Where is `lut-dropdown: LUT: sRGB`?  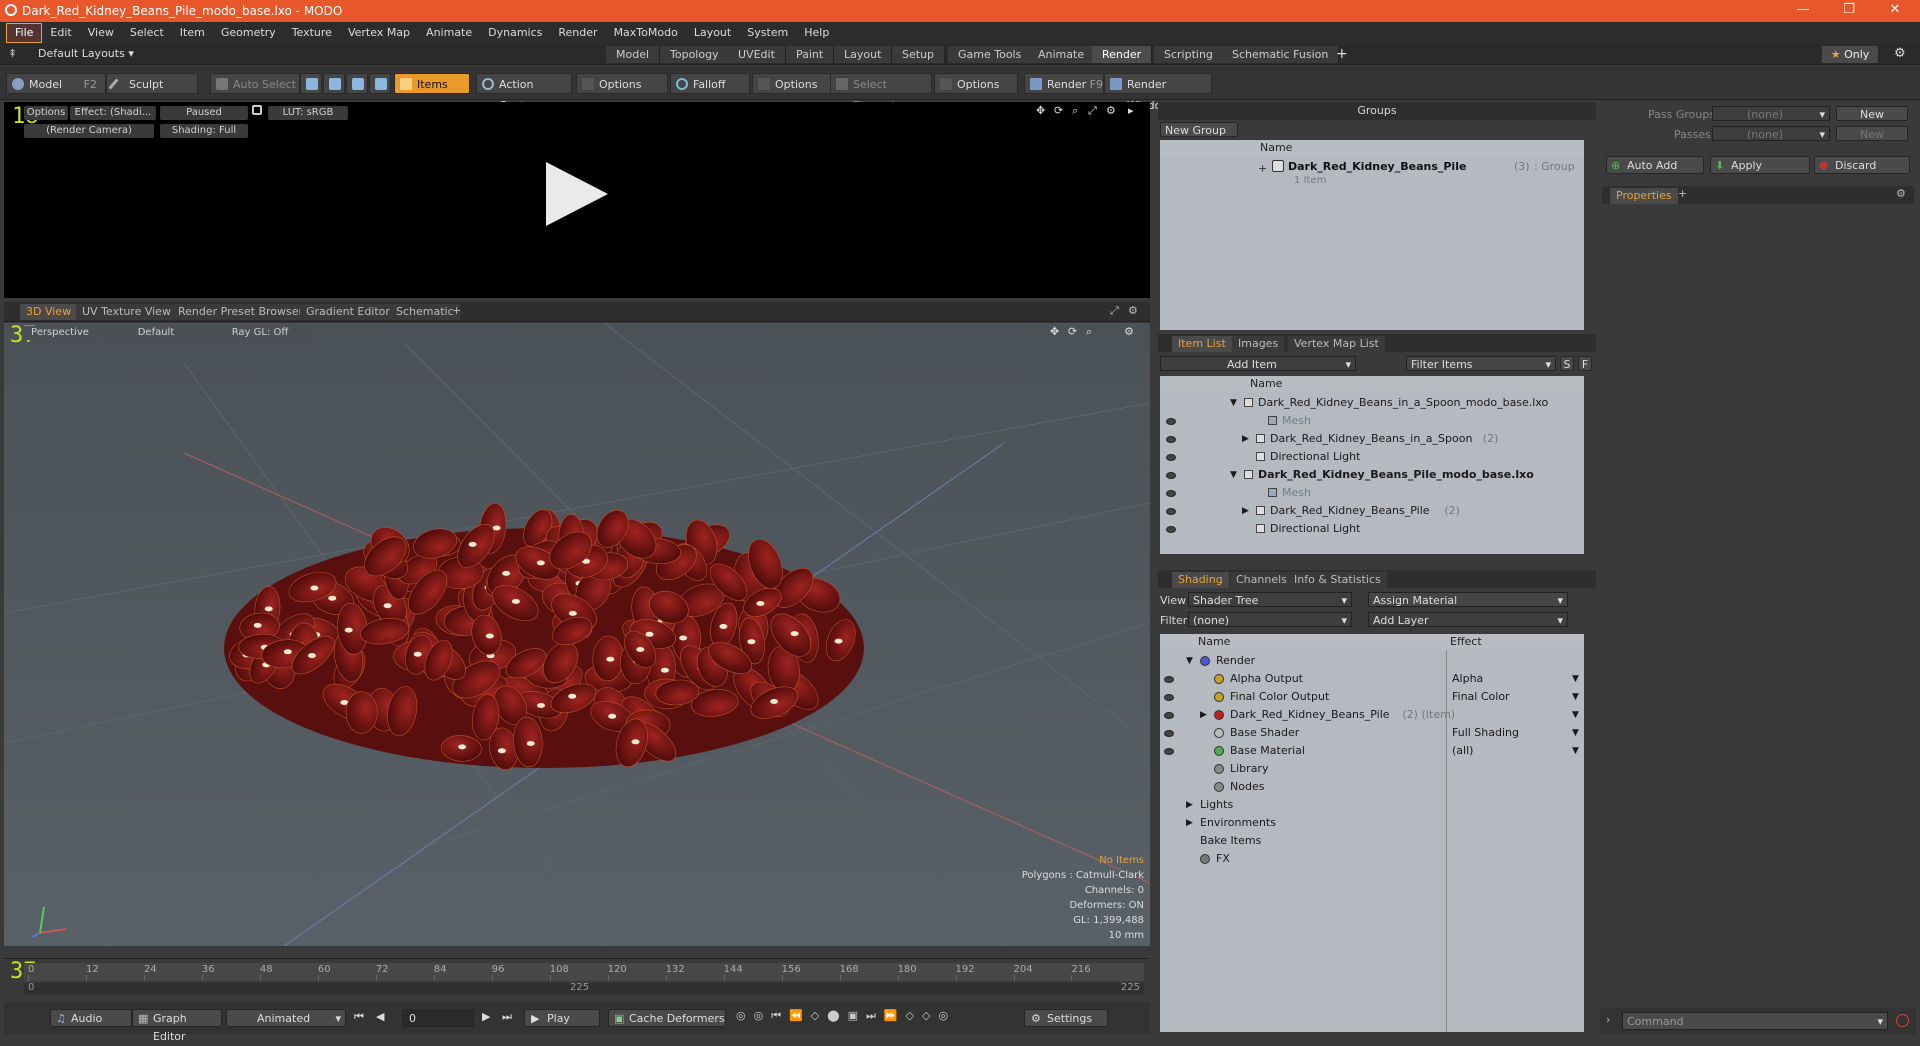 lut-dropdown: LUT: sRGB is located at coordinates (308, 113).